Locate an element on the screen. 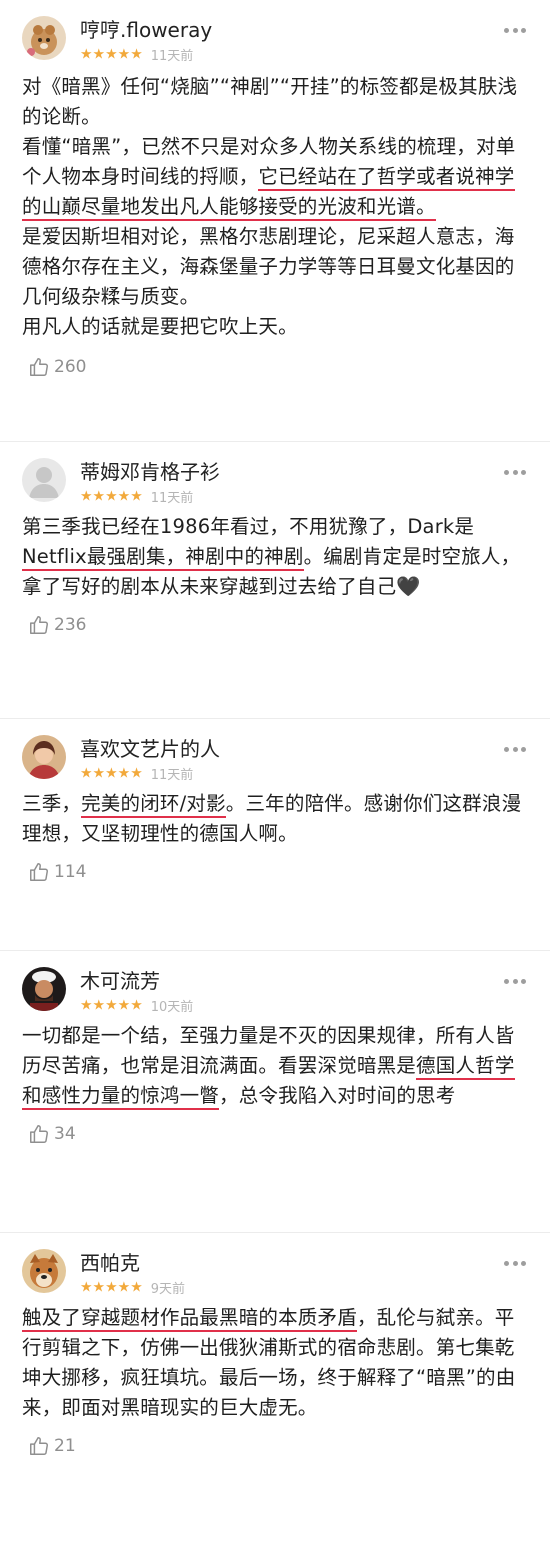  username: 哼哼.floweray is located at coordinates (146, 28).